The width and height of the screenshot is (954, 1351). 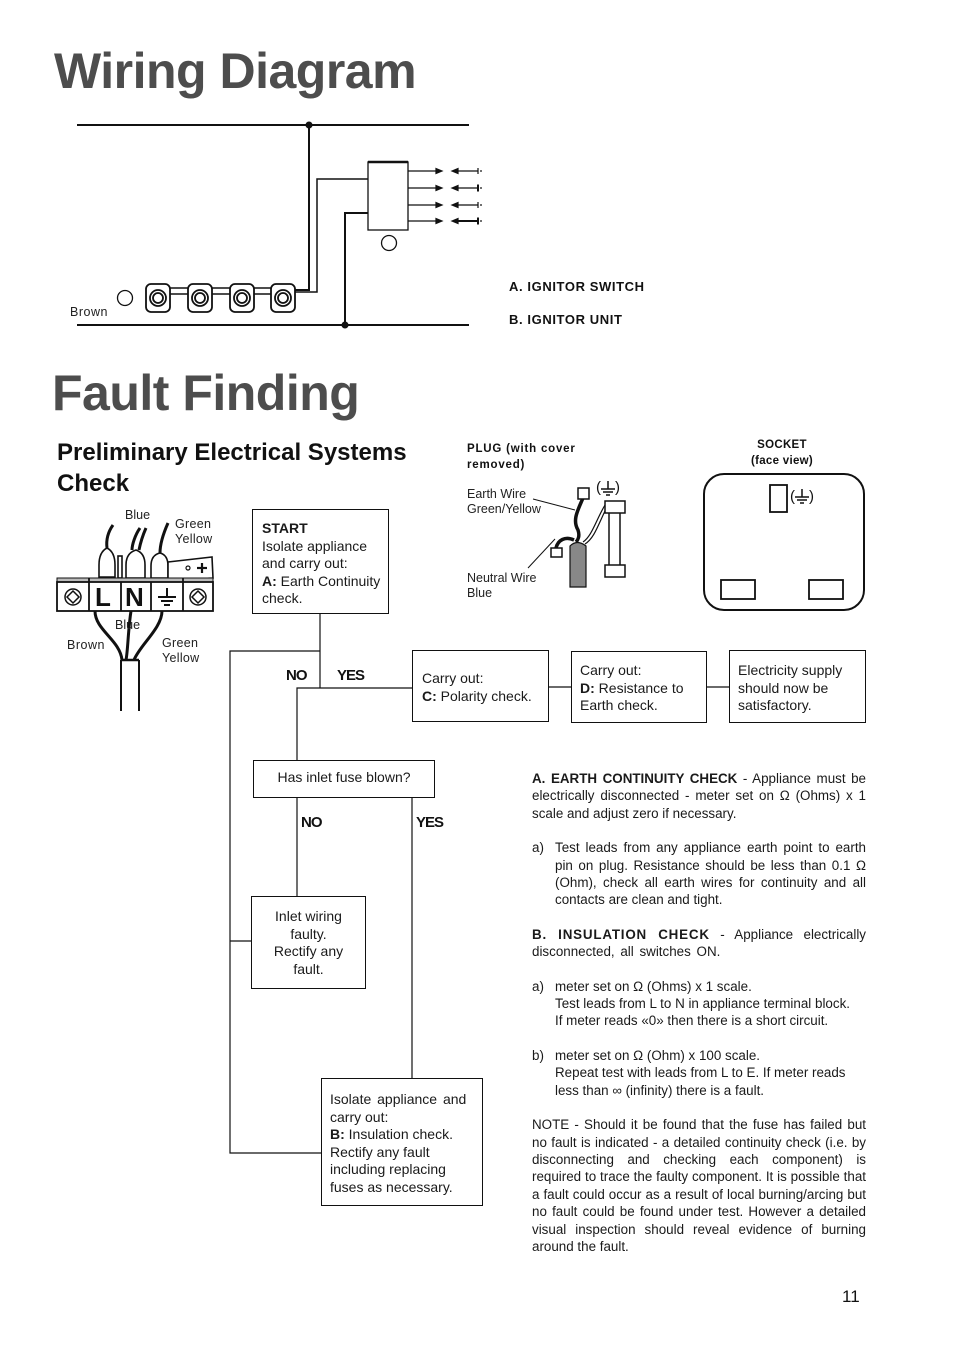 I want to click on connector-yes-branch, so click(x=354, y=724).